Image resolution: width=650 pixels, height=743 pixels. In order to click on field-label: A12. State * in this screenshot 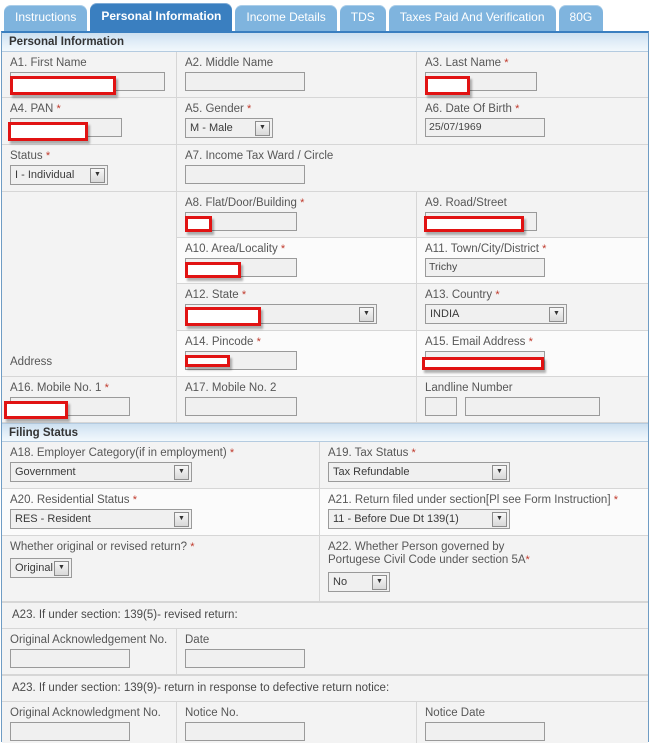, I will do `click(216, 295)`.